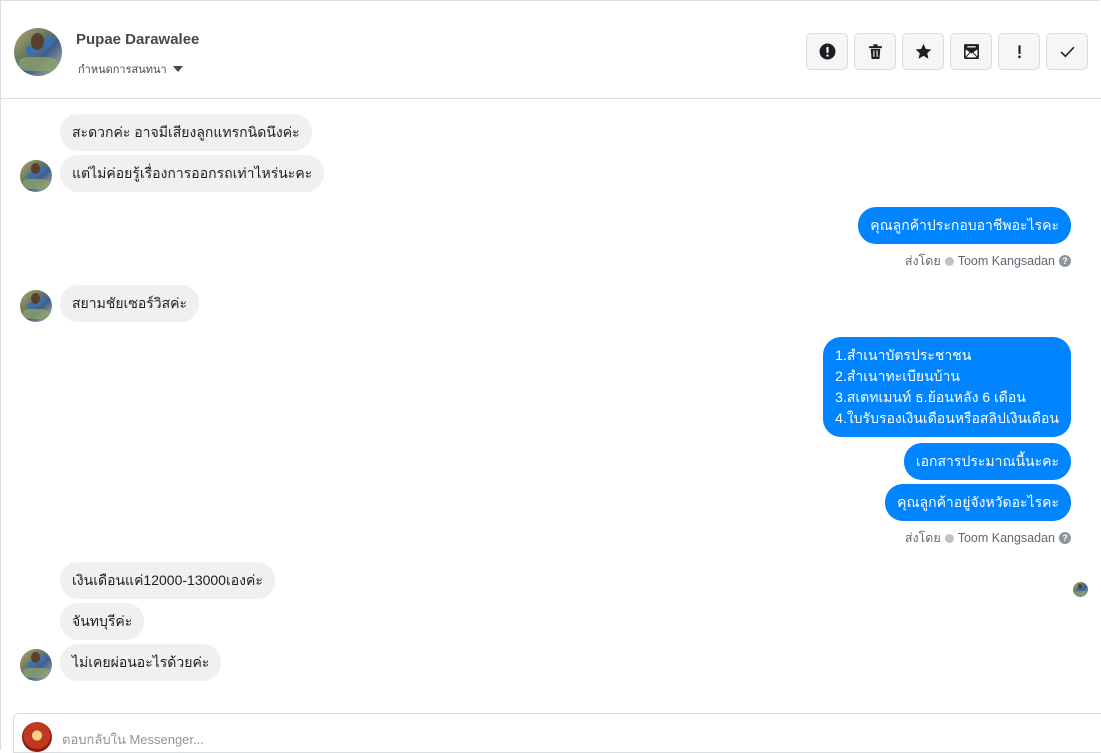  I want to click on message-bubble-incoming: แต่ไม่ค่อยรู้เรื่องการออกรถเท่าไหร่นะคะ, so click(192, 173).